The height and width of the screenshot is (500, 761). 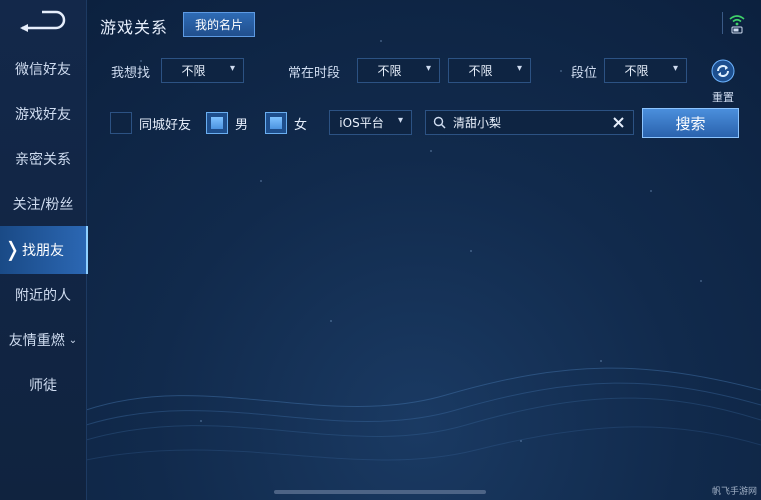 What do you see at coordinates (217, 123) in the screenshot?
I see `male-checkbox` at bounding box center [217, 123].